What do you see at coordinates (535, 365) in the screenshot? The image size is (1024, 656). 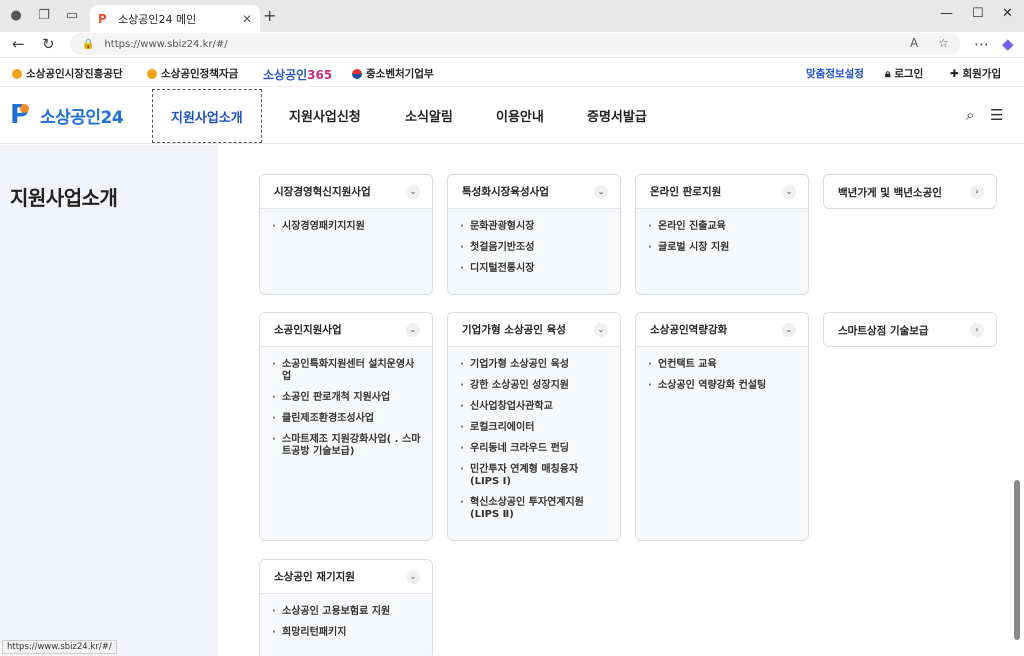 I see `card-link: 기업가형 소상공인 육성` at bounding box center [535, 365].